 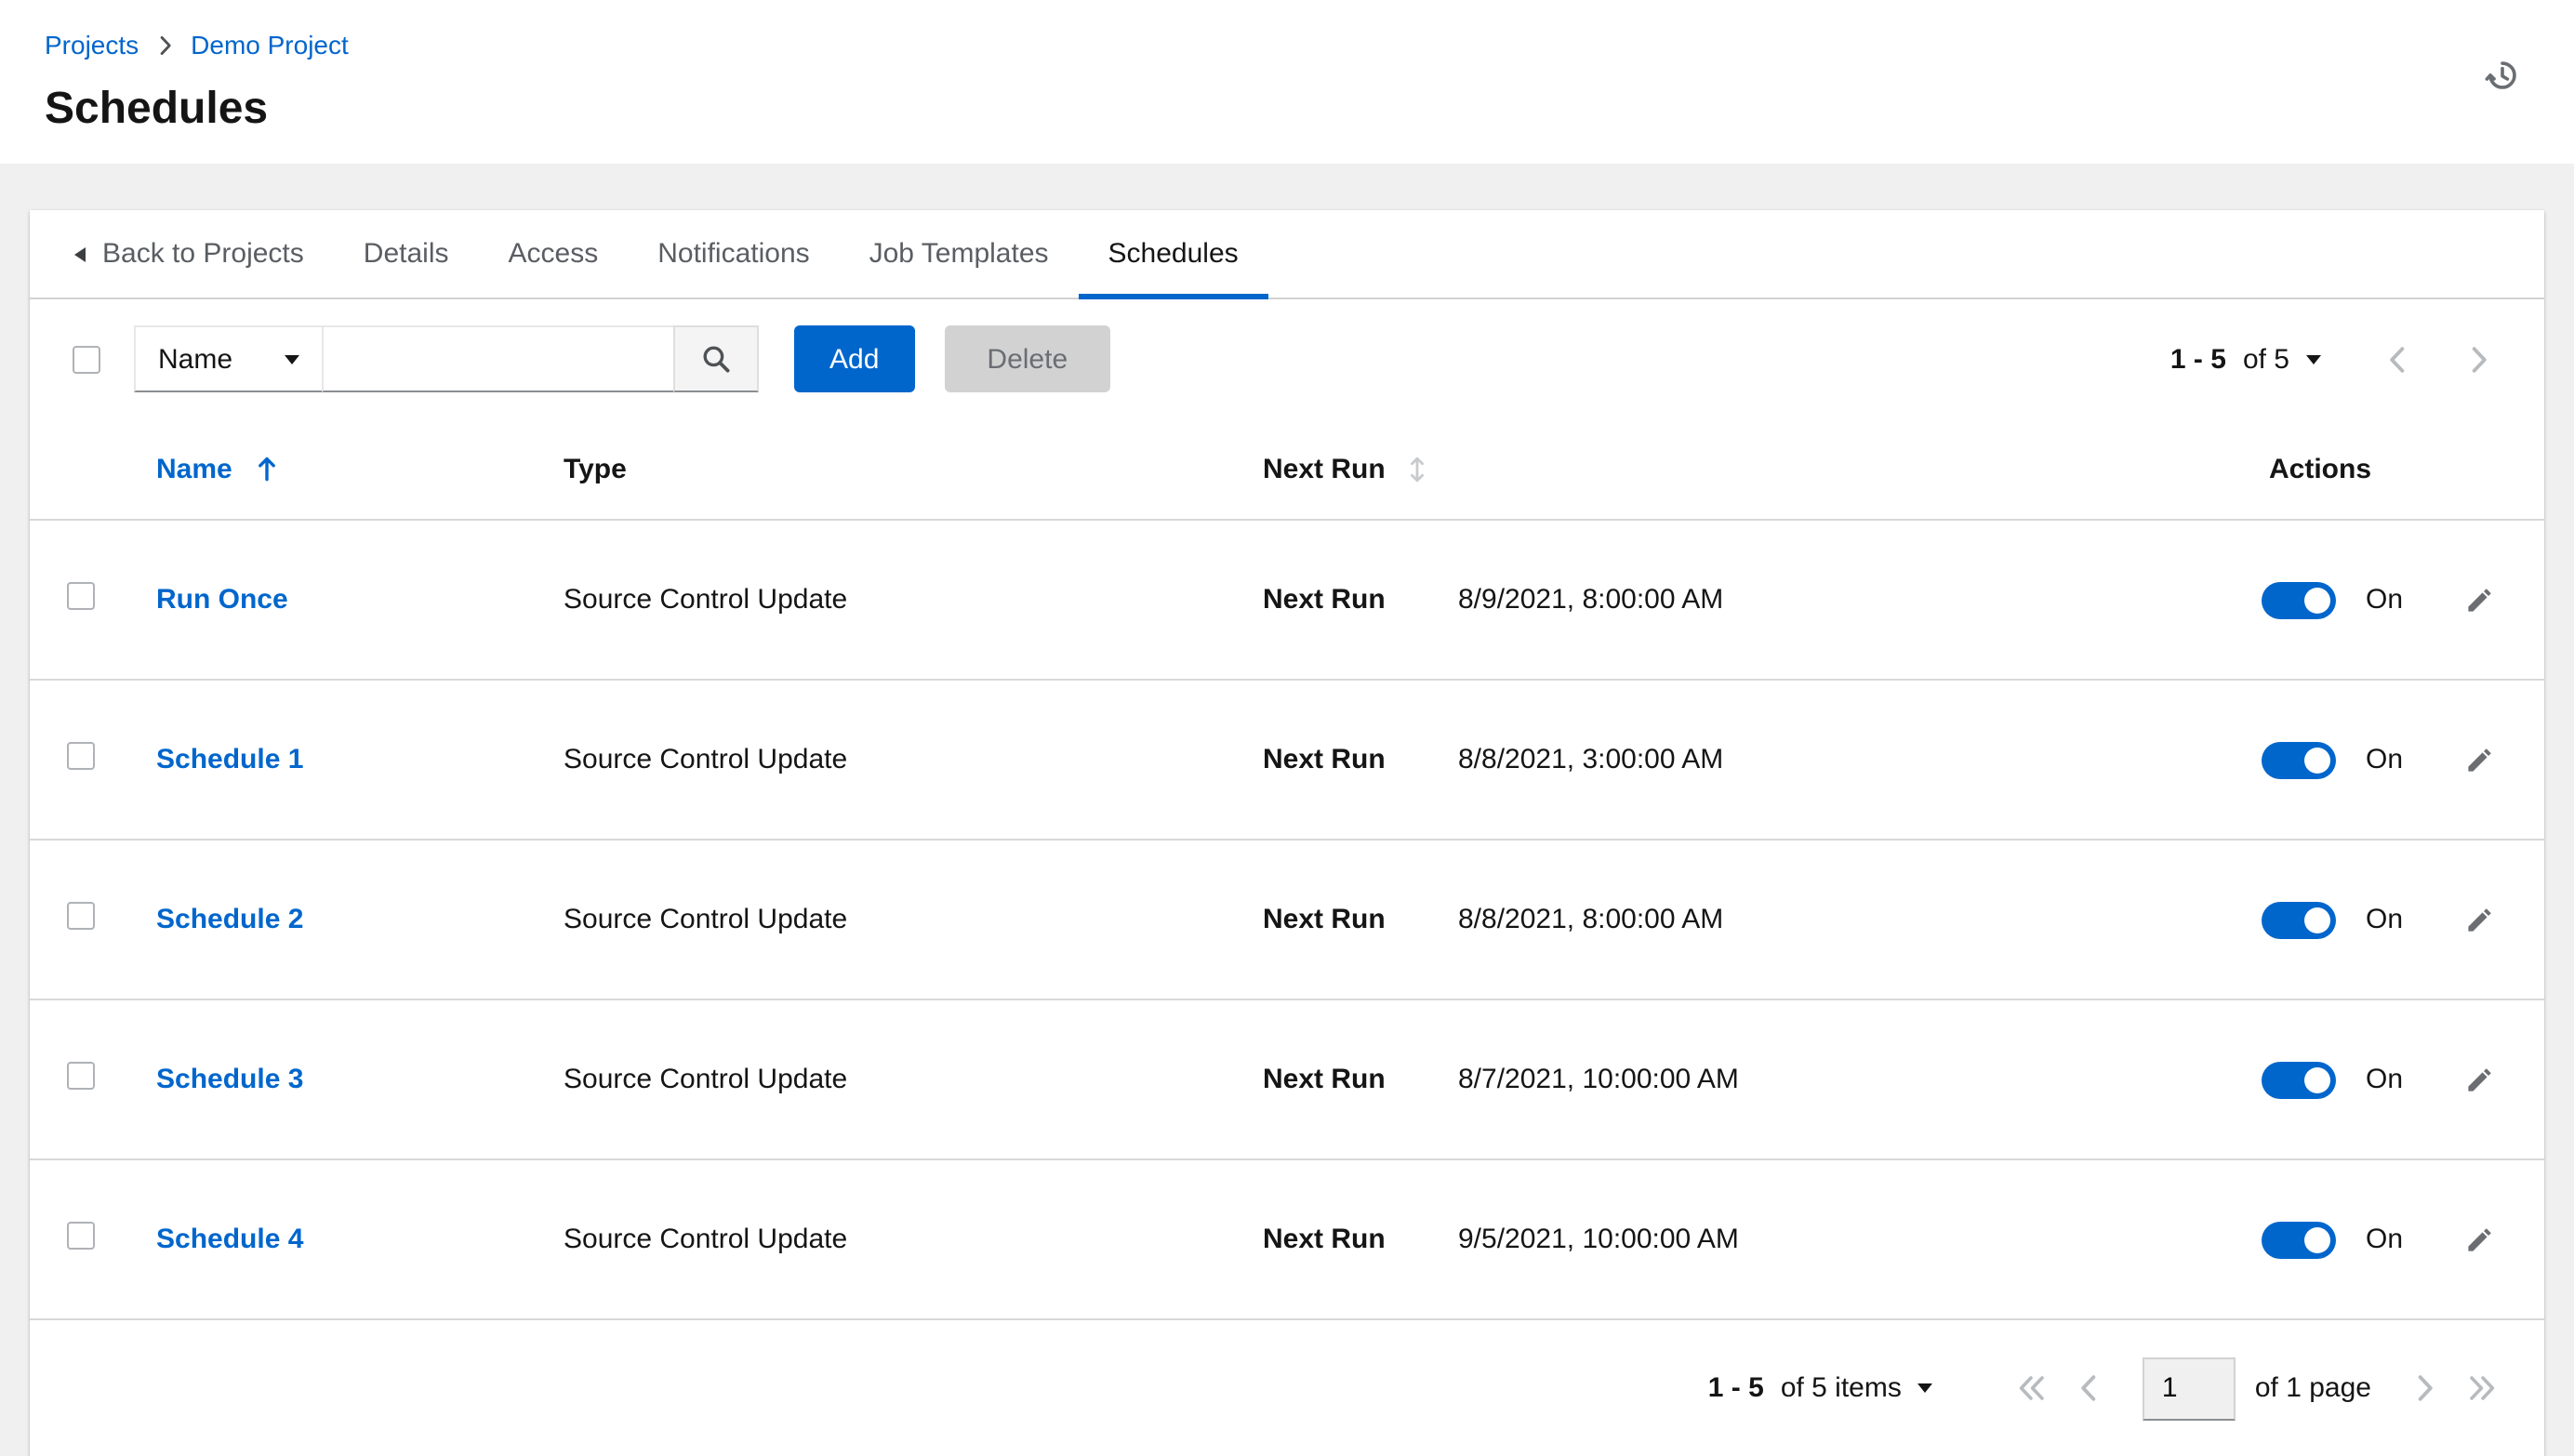 I want to click on double-angle-left-icon, so click(x=2033, y=1388).